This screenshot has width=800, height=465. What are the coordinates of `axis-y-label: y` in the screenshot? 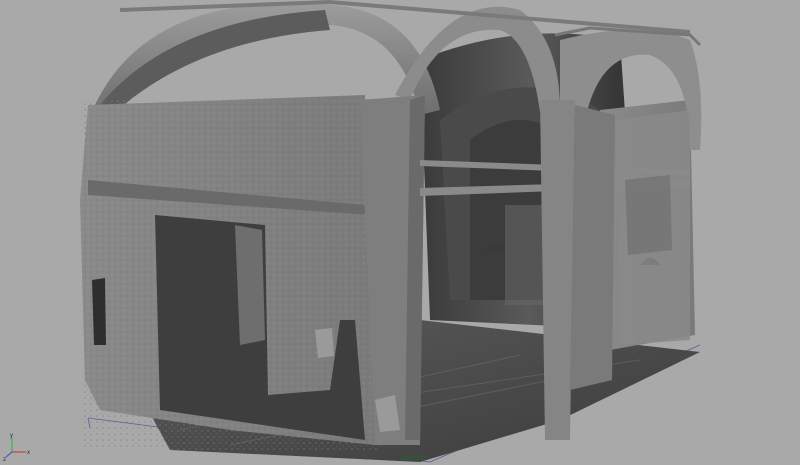 It's located at (11, 436).